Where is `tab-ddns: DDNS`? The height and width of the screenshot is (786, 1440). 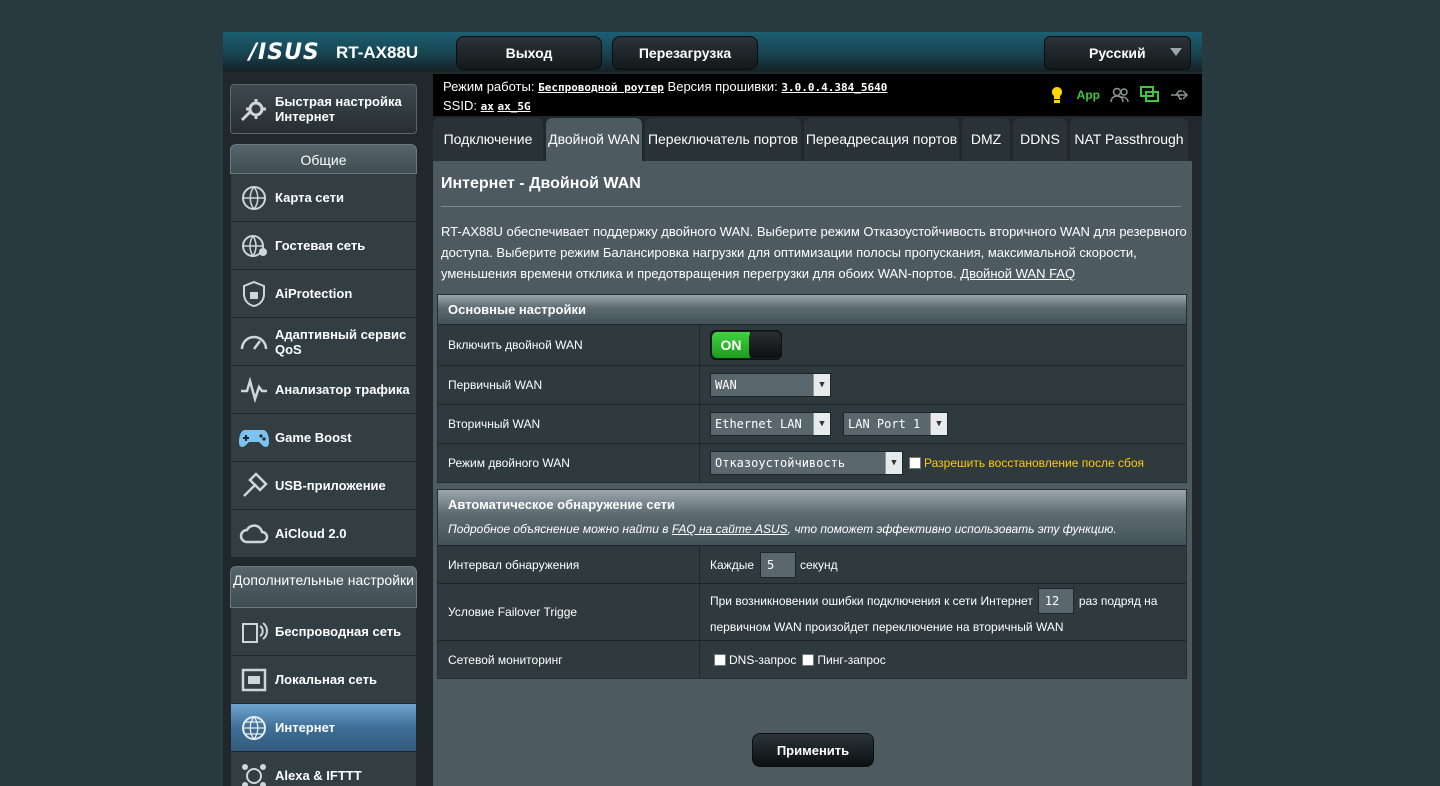 tab-ddns: DDNS is located at coordinates (1040, 139).